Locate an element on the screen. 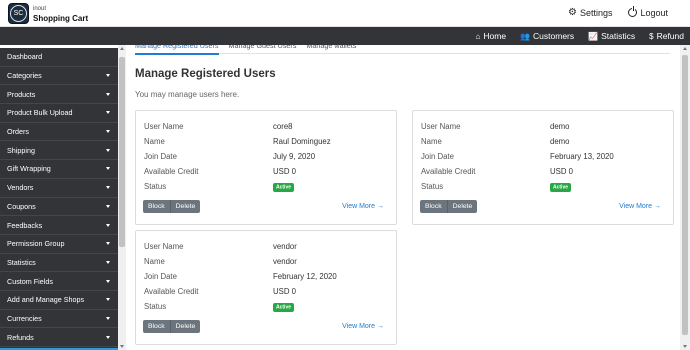 This screenshot has width=690, height=350. arrow-right-icon: → is located at coordinates (379, 326).